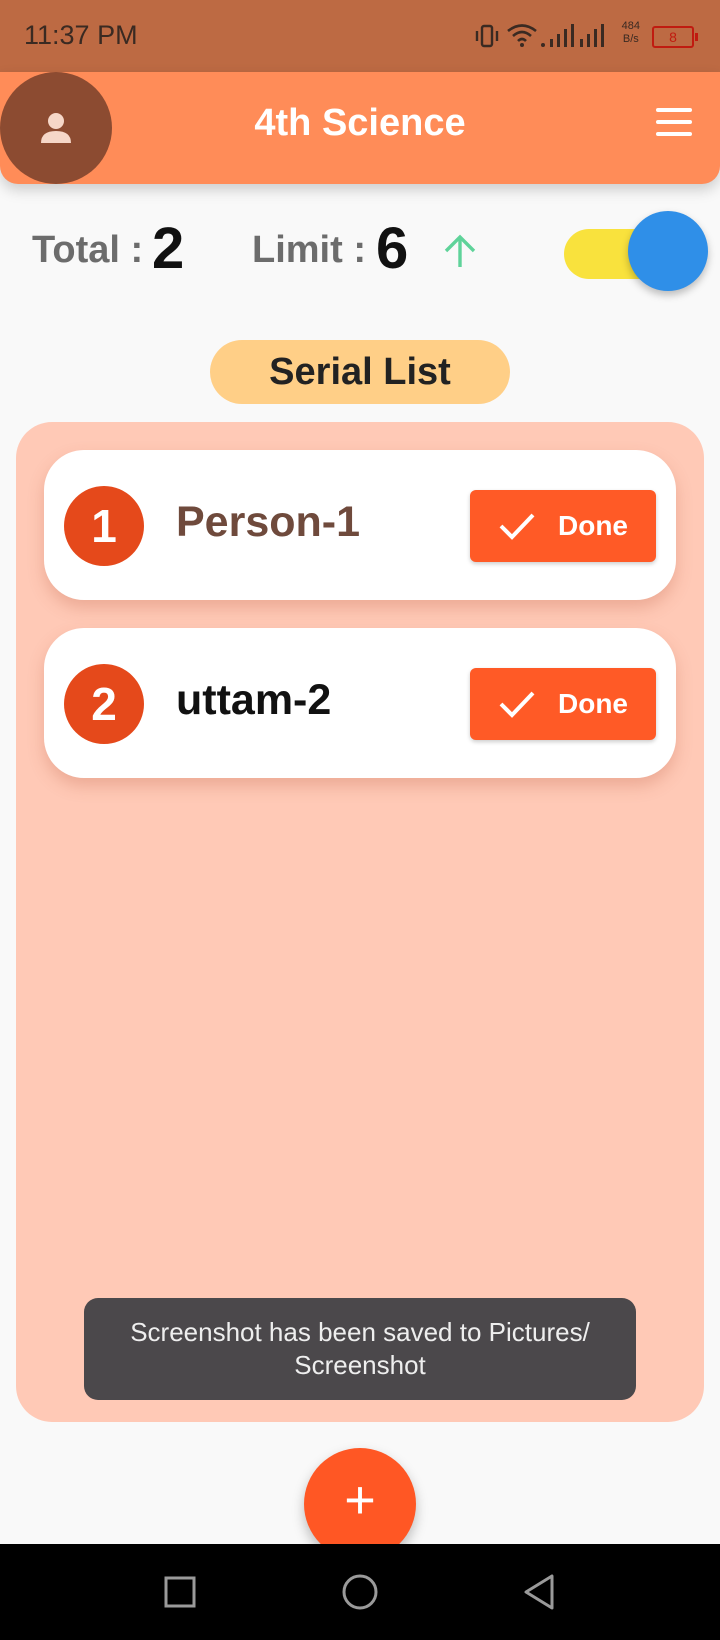  I want to click on vibrate-icon, so click(487, 36).